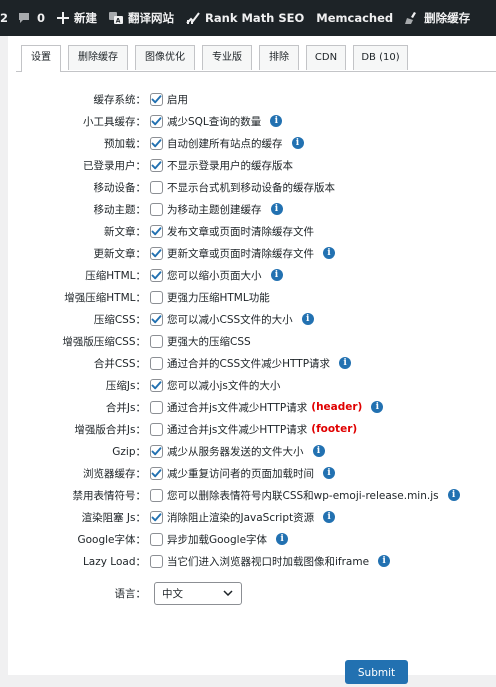  What do you see at coordinates (303, 495) in the screenshot?
I see `setting-description: 您可以删除表情符号内联CSS和wp-emoji-release.min.js` at bounding box center [303, 495].